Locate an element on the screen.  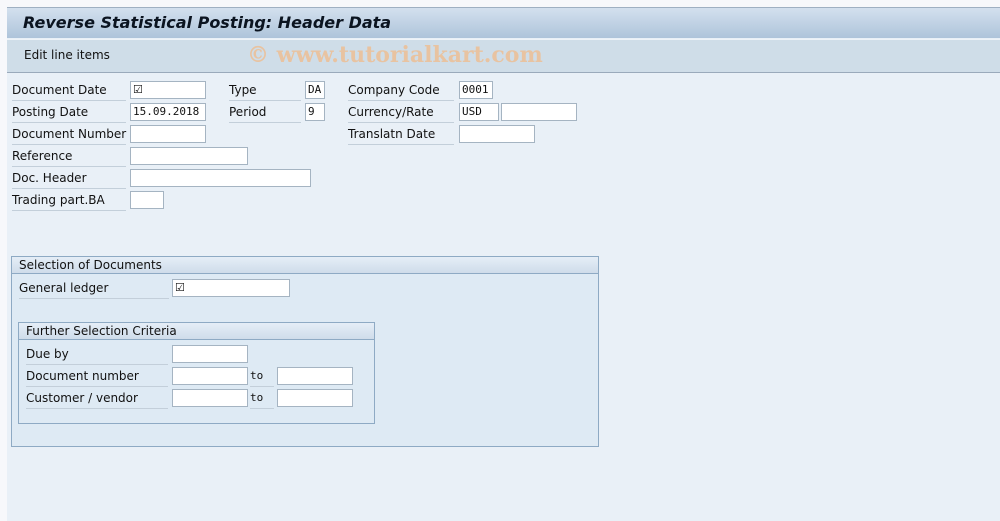
company-code-input: 0001 is located at coordinates (476, 90).